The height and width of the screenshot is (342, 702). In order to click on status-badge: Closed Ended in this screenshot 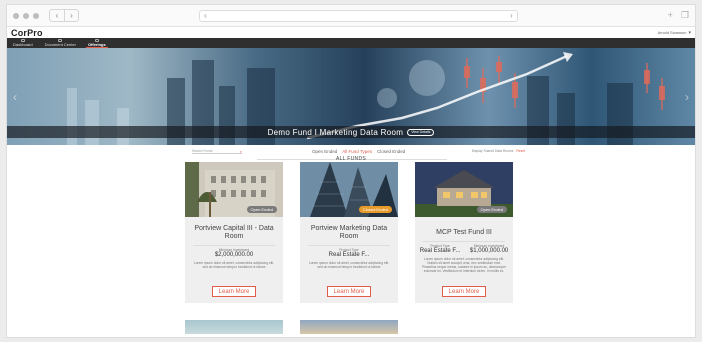, I will do `click(375, 209)`.